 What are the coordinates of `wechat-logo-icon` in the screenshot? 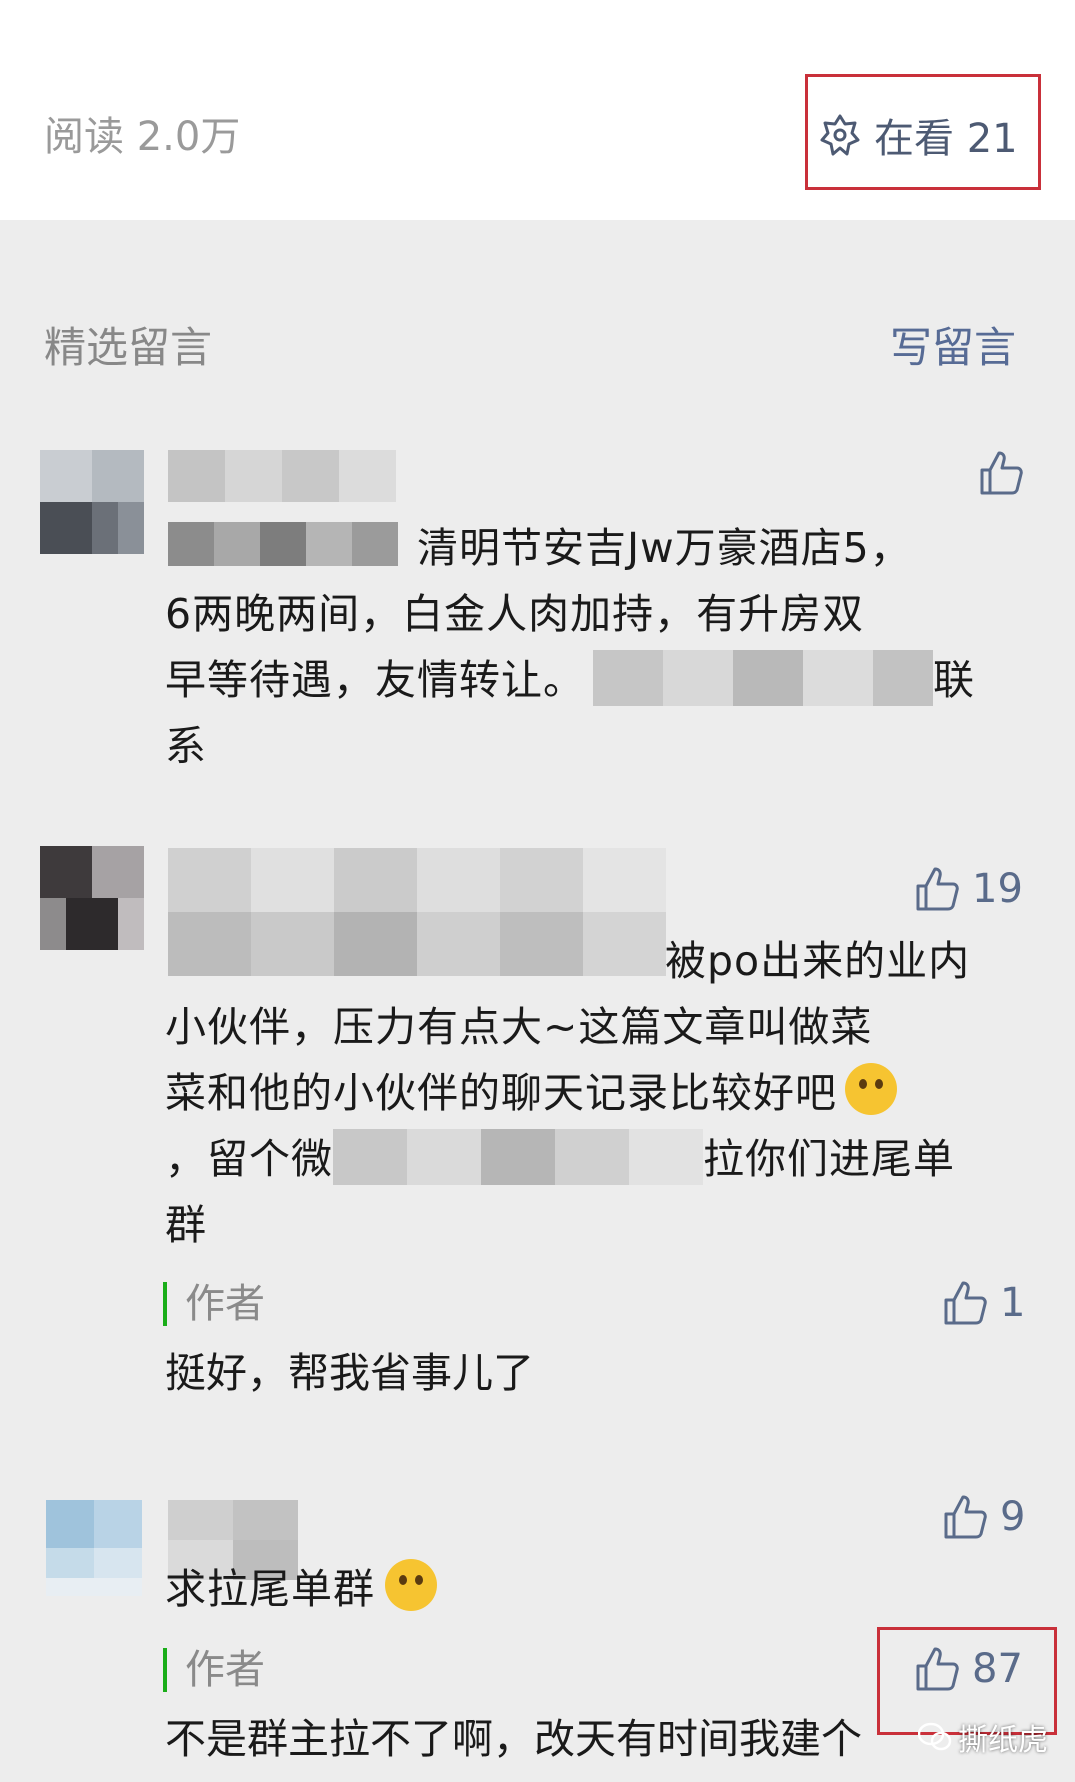 It's located at (935, 1736).